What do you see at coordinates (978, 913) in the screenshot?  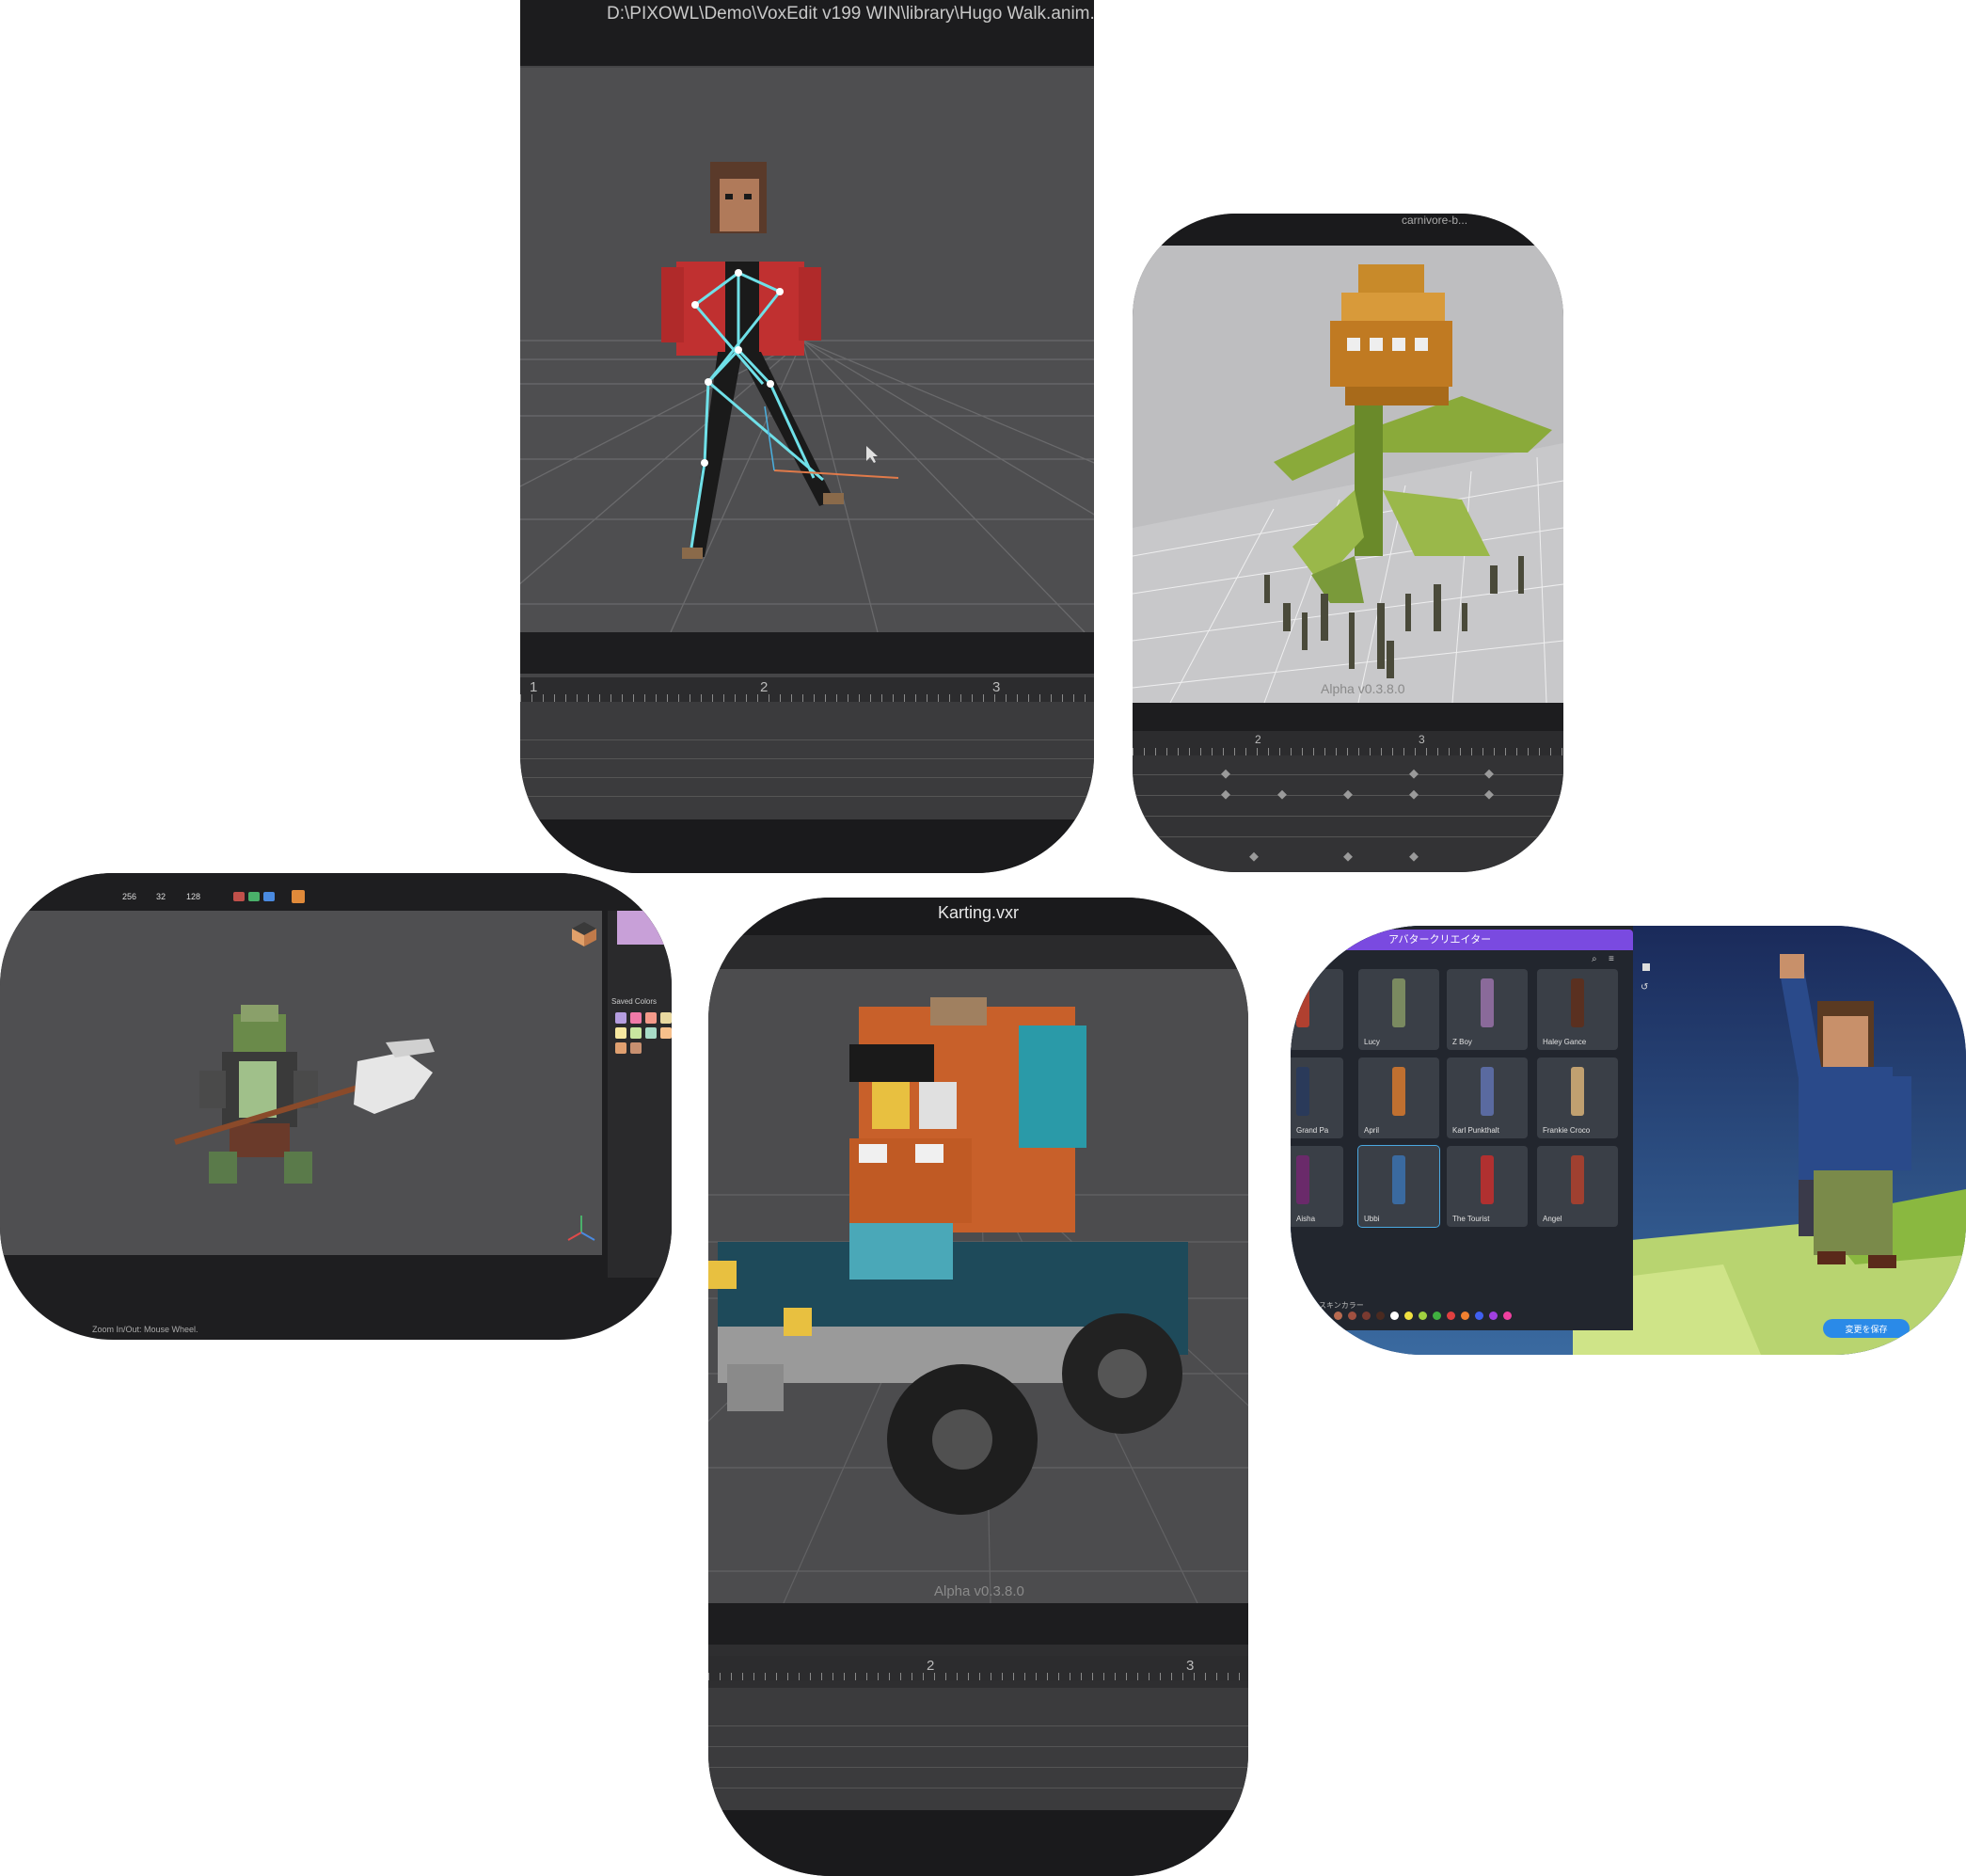 I see `window-title: Karting.vxr` at bounding box center [978, 913].